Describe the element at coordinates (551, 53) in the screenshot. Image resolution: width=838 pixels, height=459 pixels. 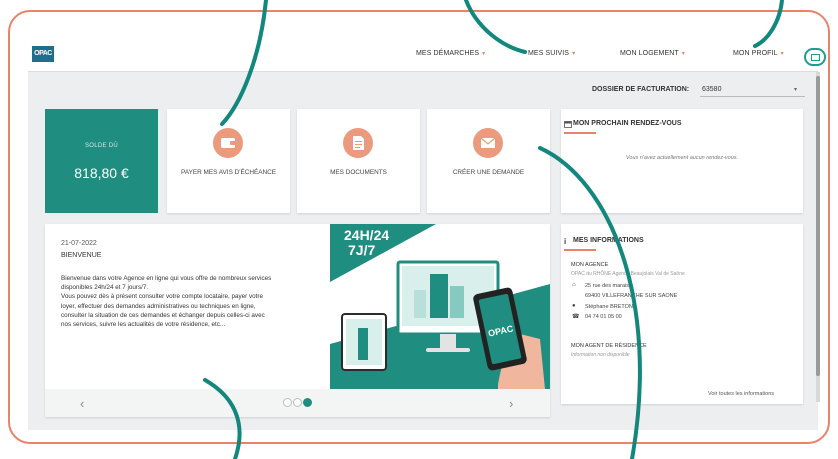
I see `nav-mes-suivis: MES SUIVIS ▾` at that location.